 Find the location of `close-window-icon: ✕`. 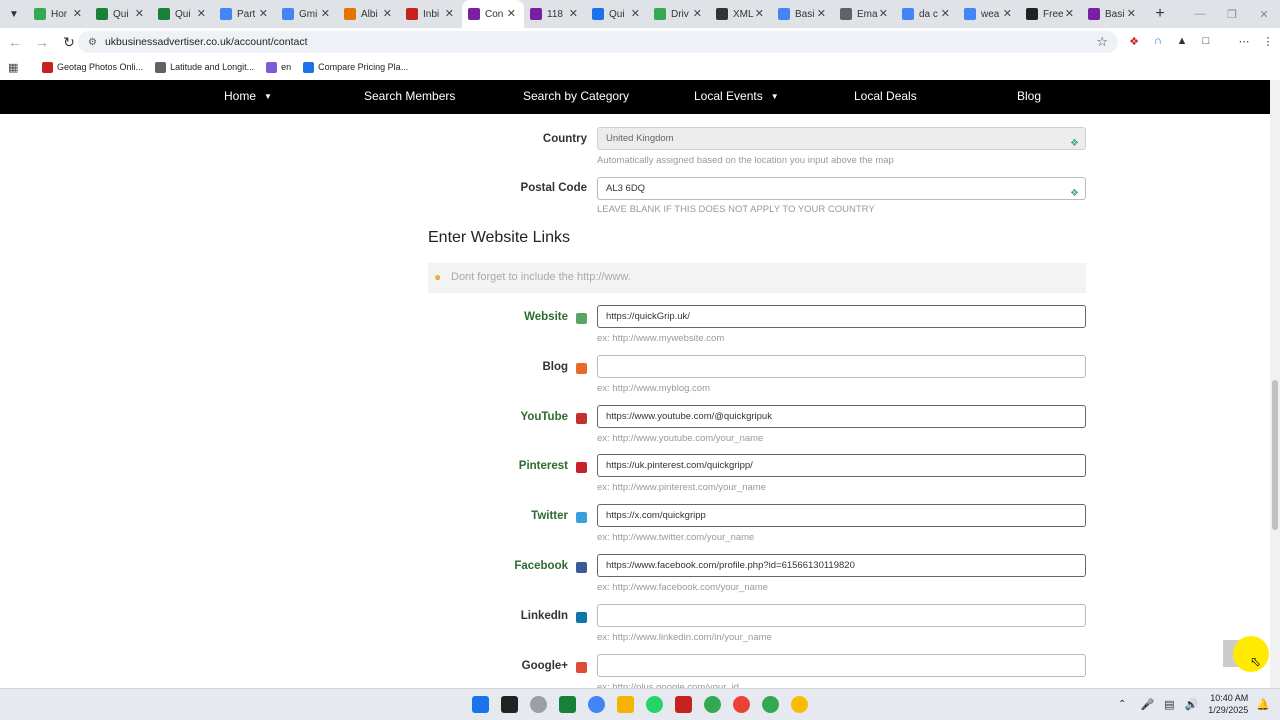

close-window-icon: ✕ is located at coordinates (1264, 14).